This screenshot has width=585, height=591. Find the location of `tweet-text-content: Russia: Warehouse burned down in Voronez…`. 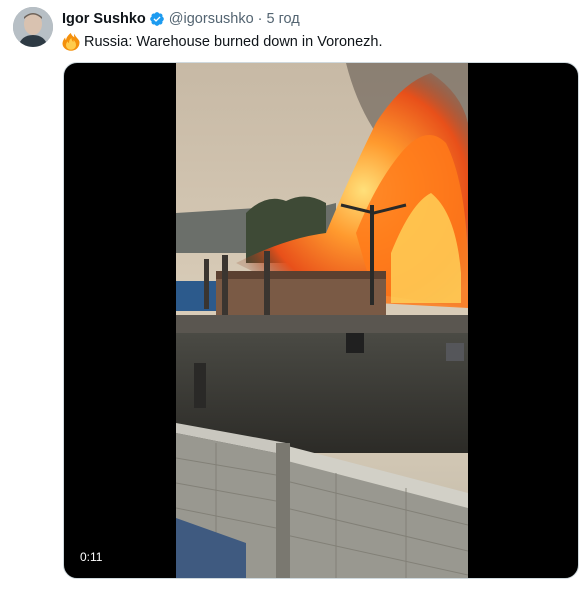

tweet-text-content: Russia: Warehouse burned down in Voronez… is located at coordinates (233, 42).